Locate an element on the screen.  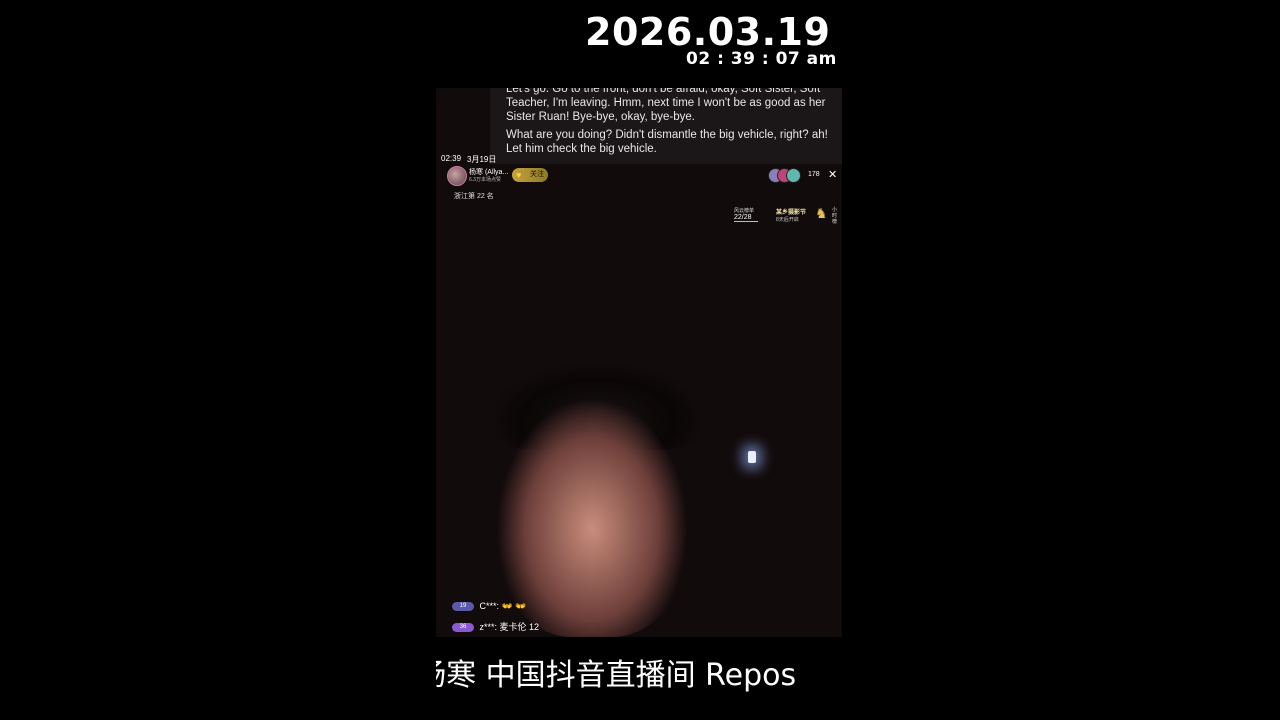
caption-text: /杨寒 中国抖音直播间 Repos is located at coordinates (616, 675).